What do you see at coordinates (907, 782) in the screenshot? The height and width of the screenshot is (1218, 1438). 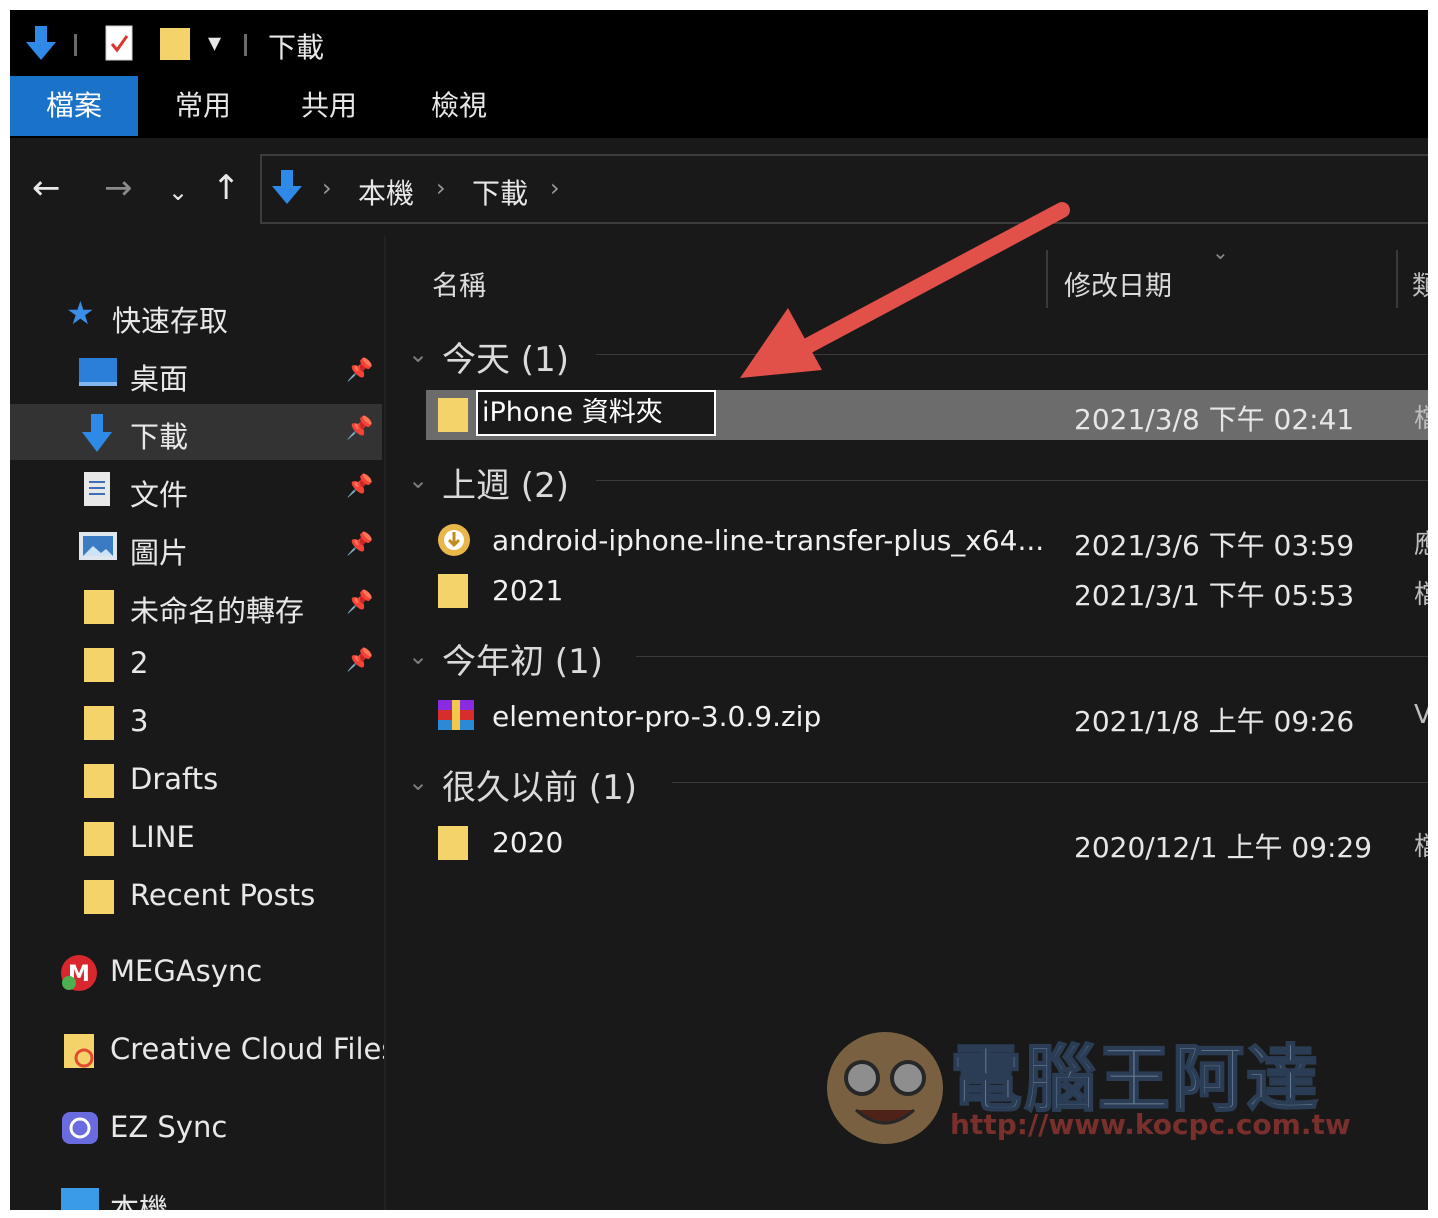 I see `group-header-a-long-time-ago: ⌄ 很久以前 (1)` at bounding box center [907, 782].